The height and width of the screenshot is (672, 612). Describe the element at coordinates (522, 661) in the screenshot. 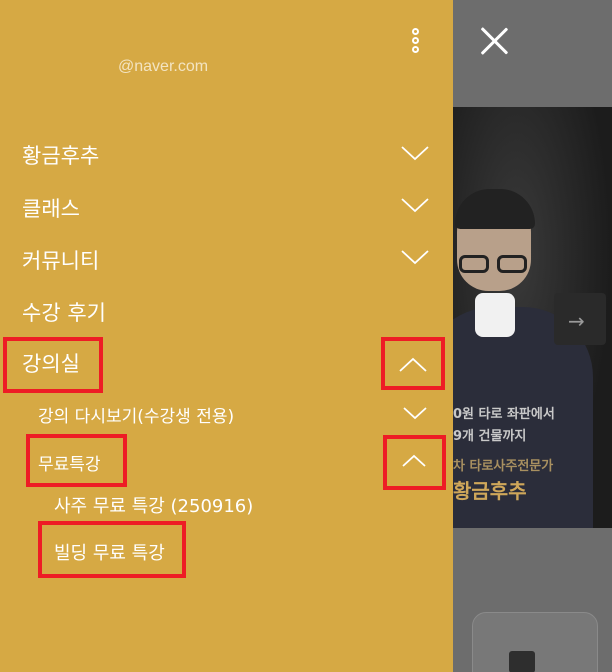

I see `building-icon` at that location.